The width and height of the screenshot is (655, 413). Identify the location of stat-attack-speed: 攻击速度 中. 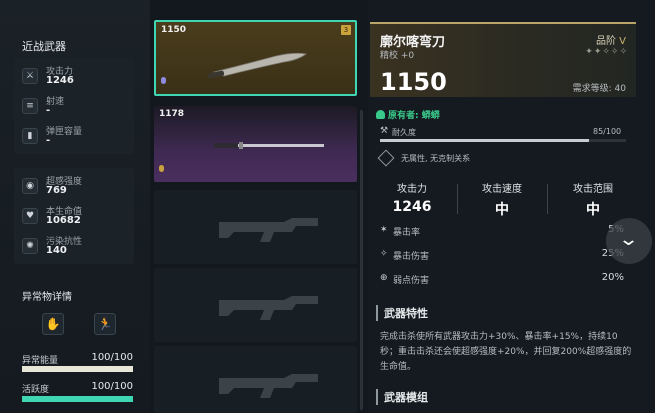
(502, 199).